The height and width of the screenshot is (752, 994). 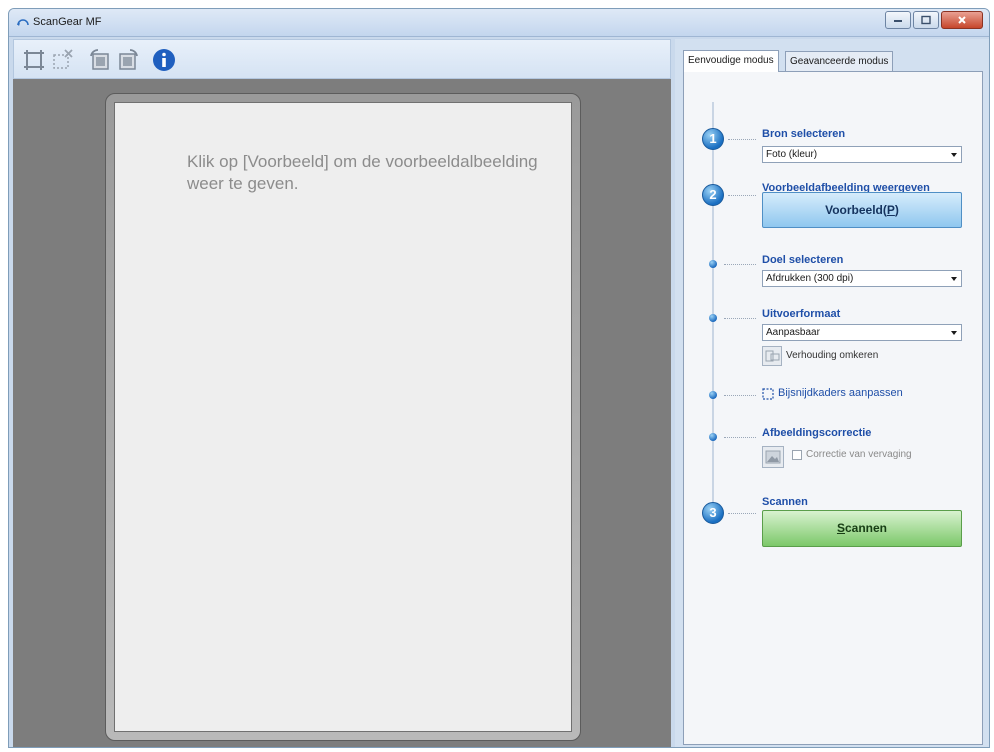 I want to click on close-button, so click(x=962, y=20).